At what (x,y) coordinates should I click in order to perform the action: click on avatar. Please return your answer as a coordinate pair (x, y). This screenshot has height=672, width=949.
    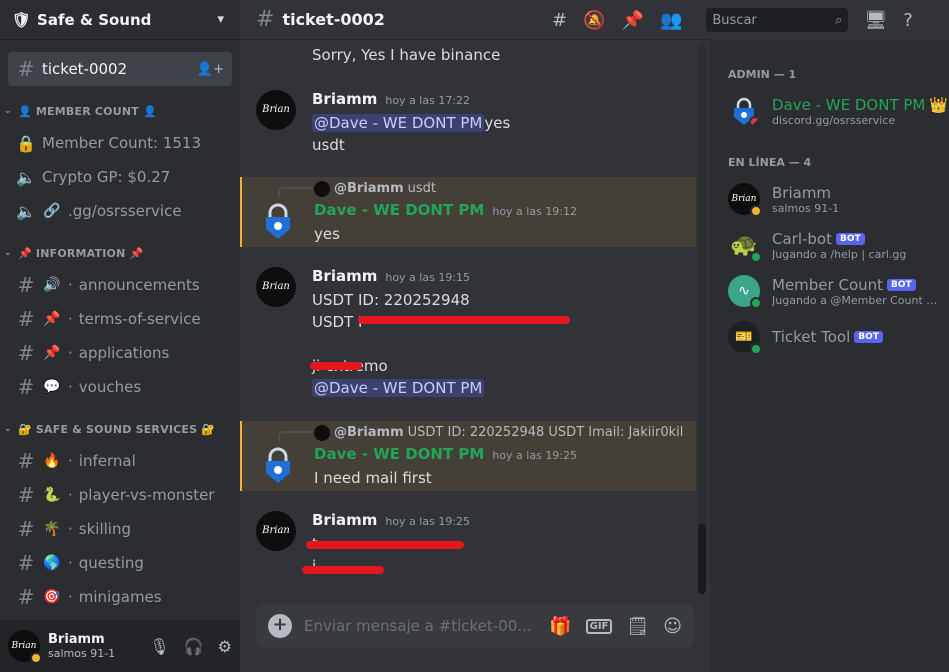
    Looking at the image, I should click on (322, 433).